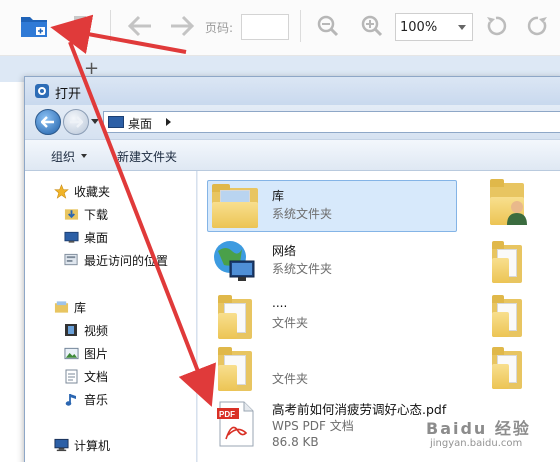  What do you see at coordinates (68, 94) in the screenshot?
I see `dialog-title: 打开` at bounding box center [68, 94].